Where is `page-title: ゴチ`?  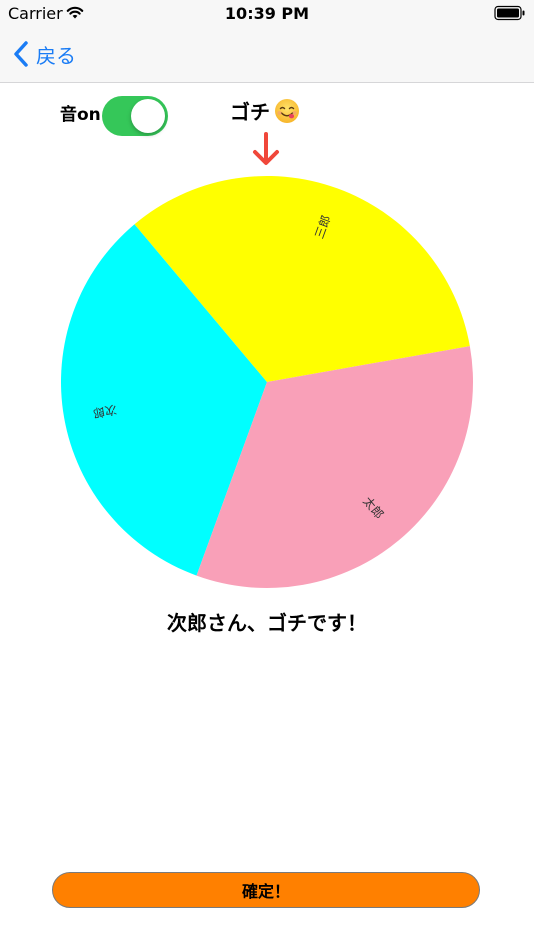 page-title: ゴチ is located at coordinates (265, 110).